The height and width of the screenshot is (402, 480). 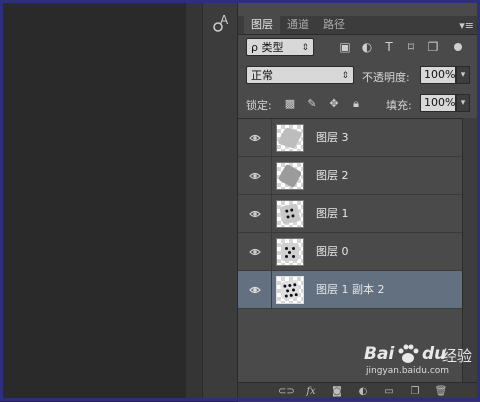 What do you see at coordinates (345, 47) in the screenshot?
I see `pixel-filter-icon: ▣` at bounding box center [345, 47].